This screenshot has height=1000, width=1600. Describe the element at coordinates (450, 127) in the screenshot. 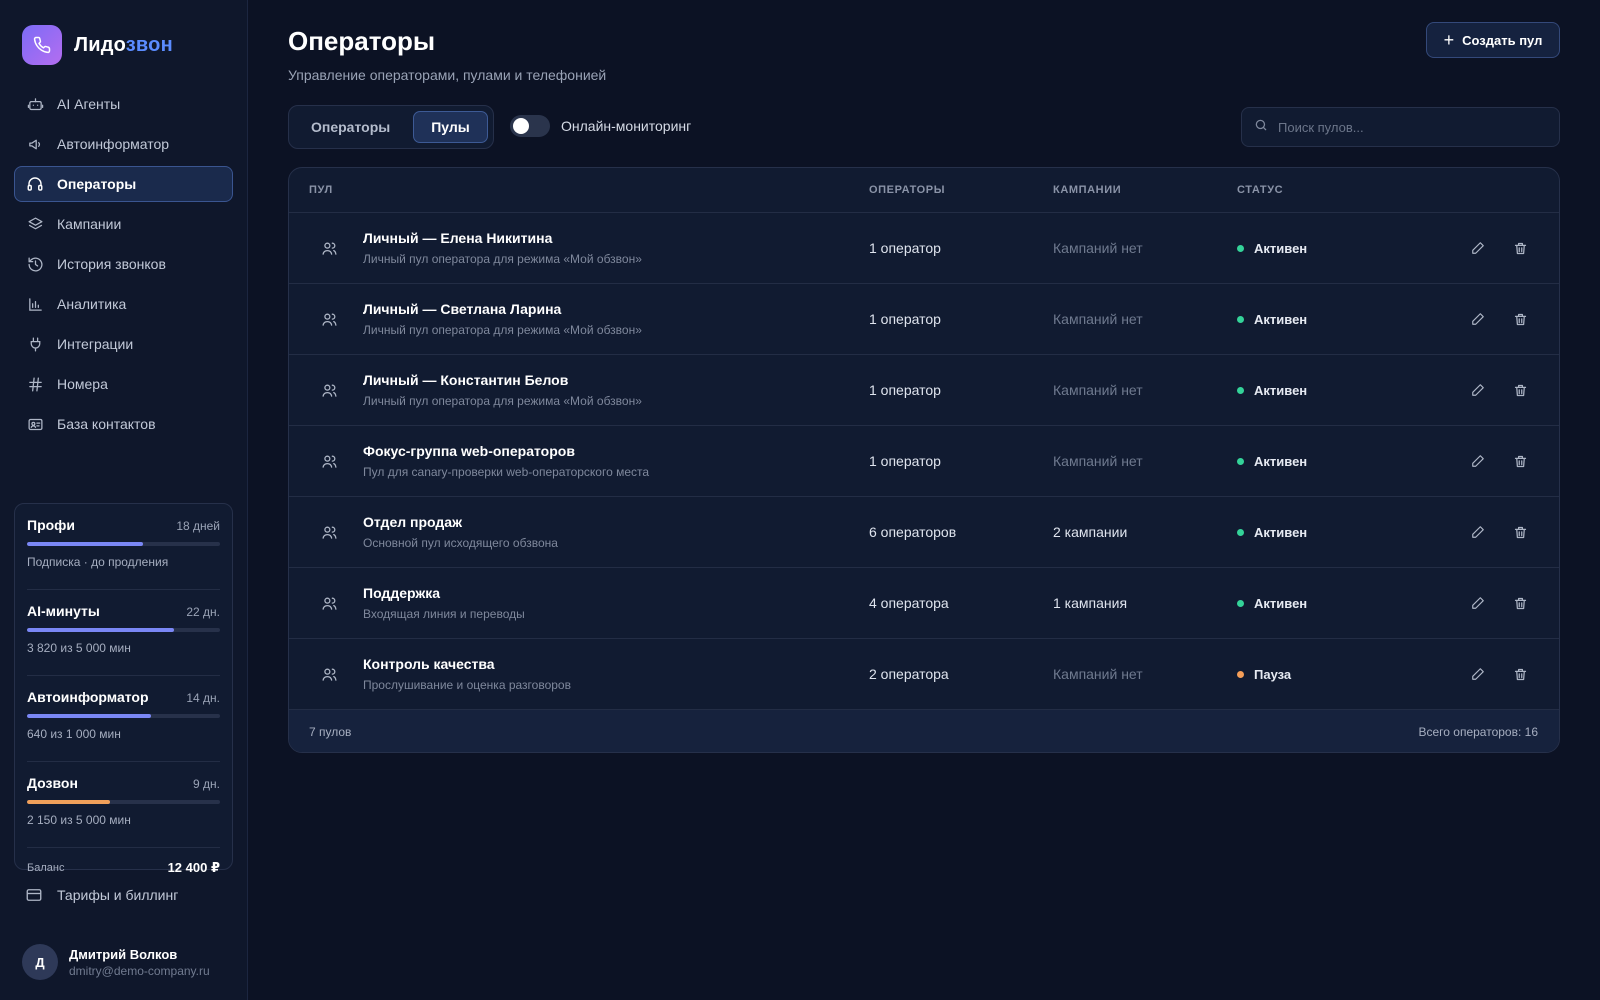

I see `tab-pools: Пулы` at that location.